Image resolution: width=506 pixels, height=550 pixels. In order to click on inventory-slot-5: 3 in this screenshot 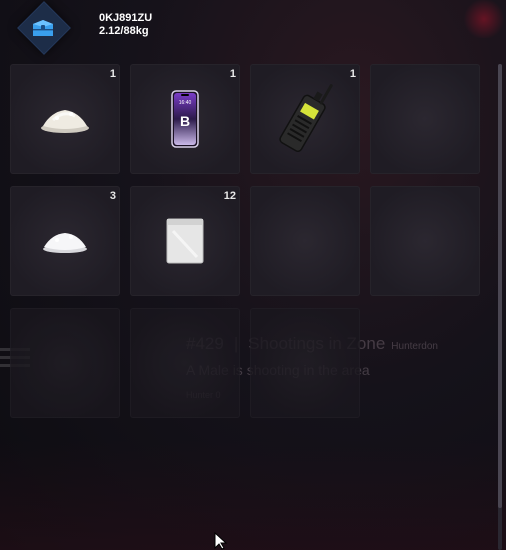, I will do `click(65, 241)`.